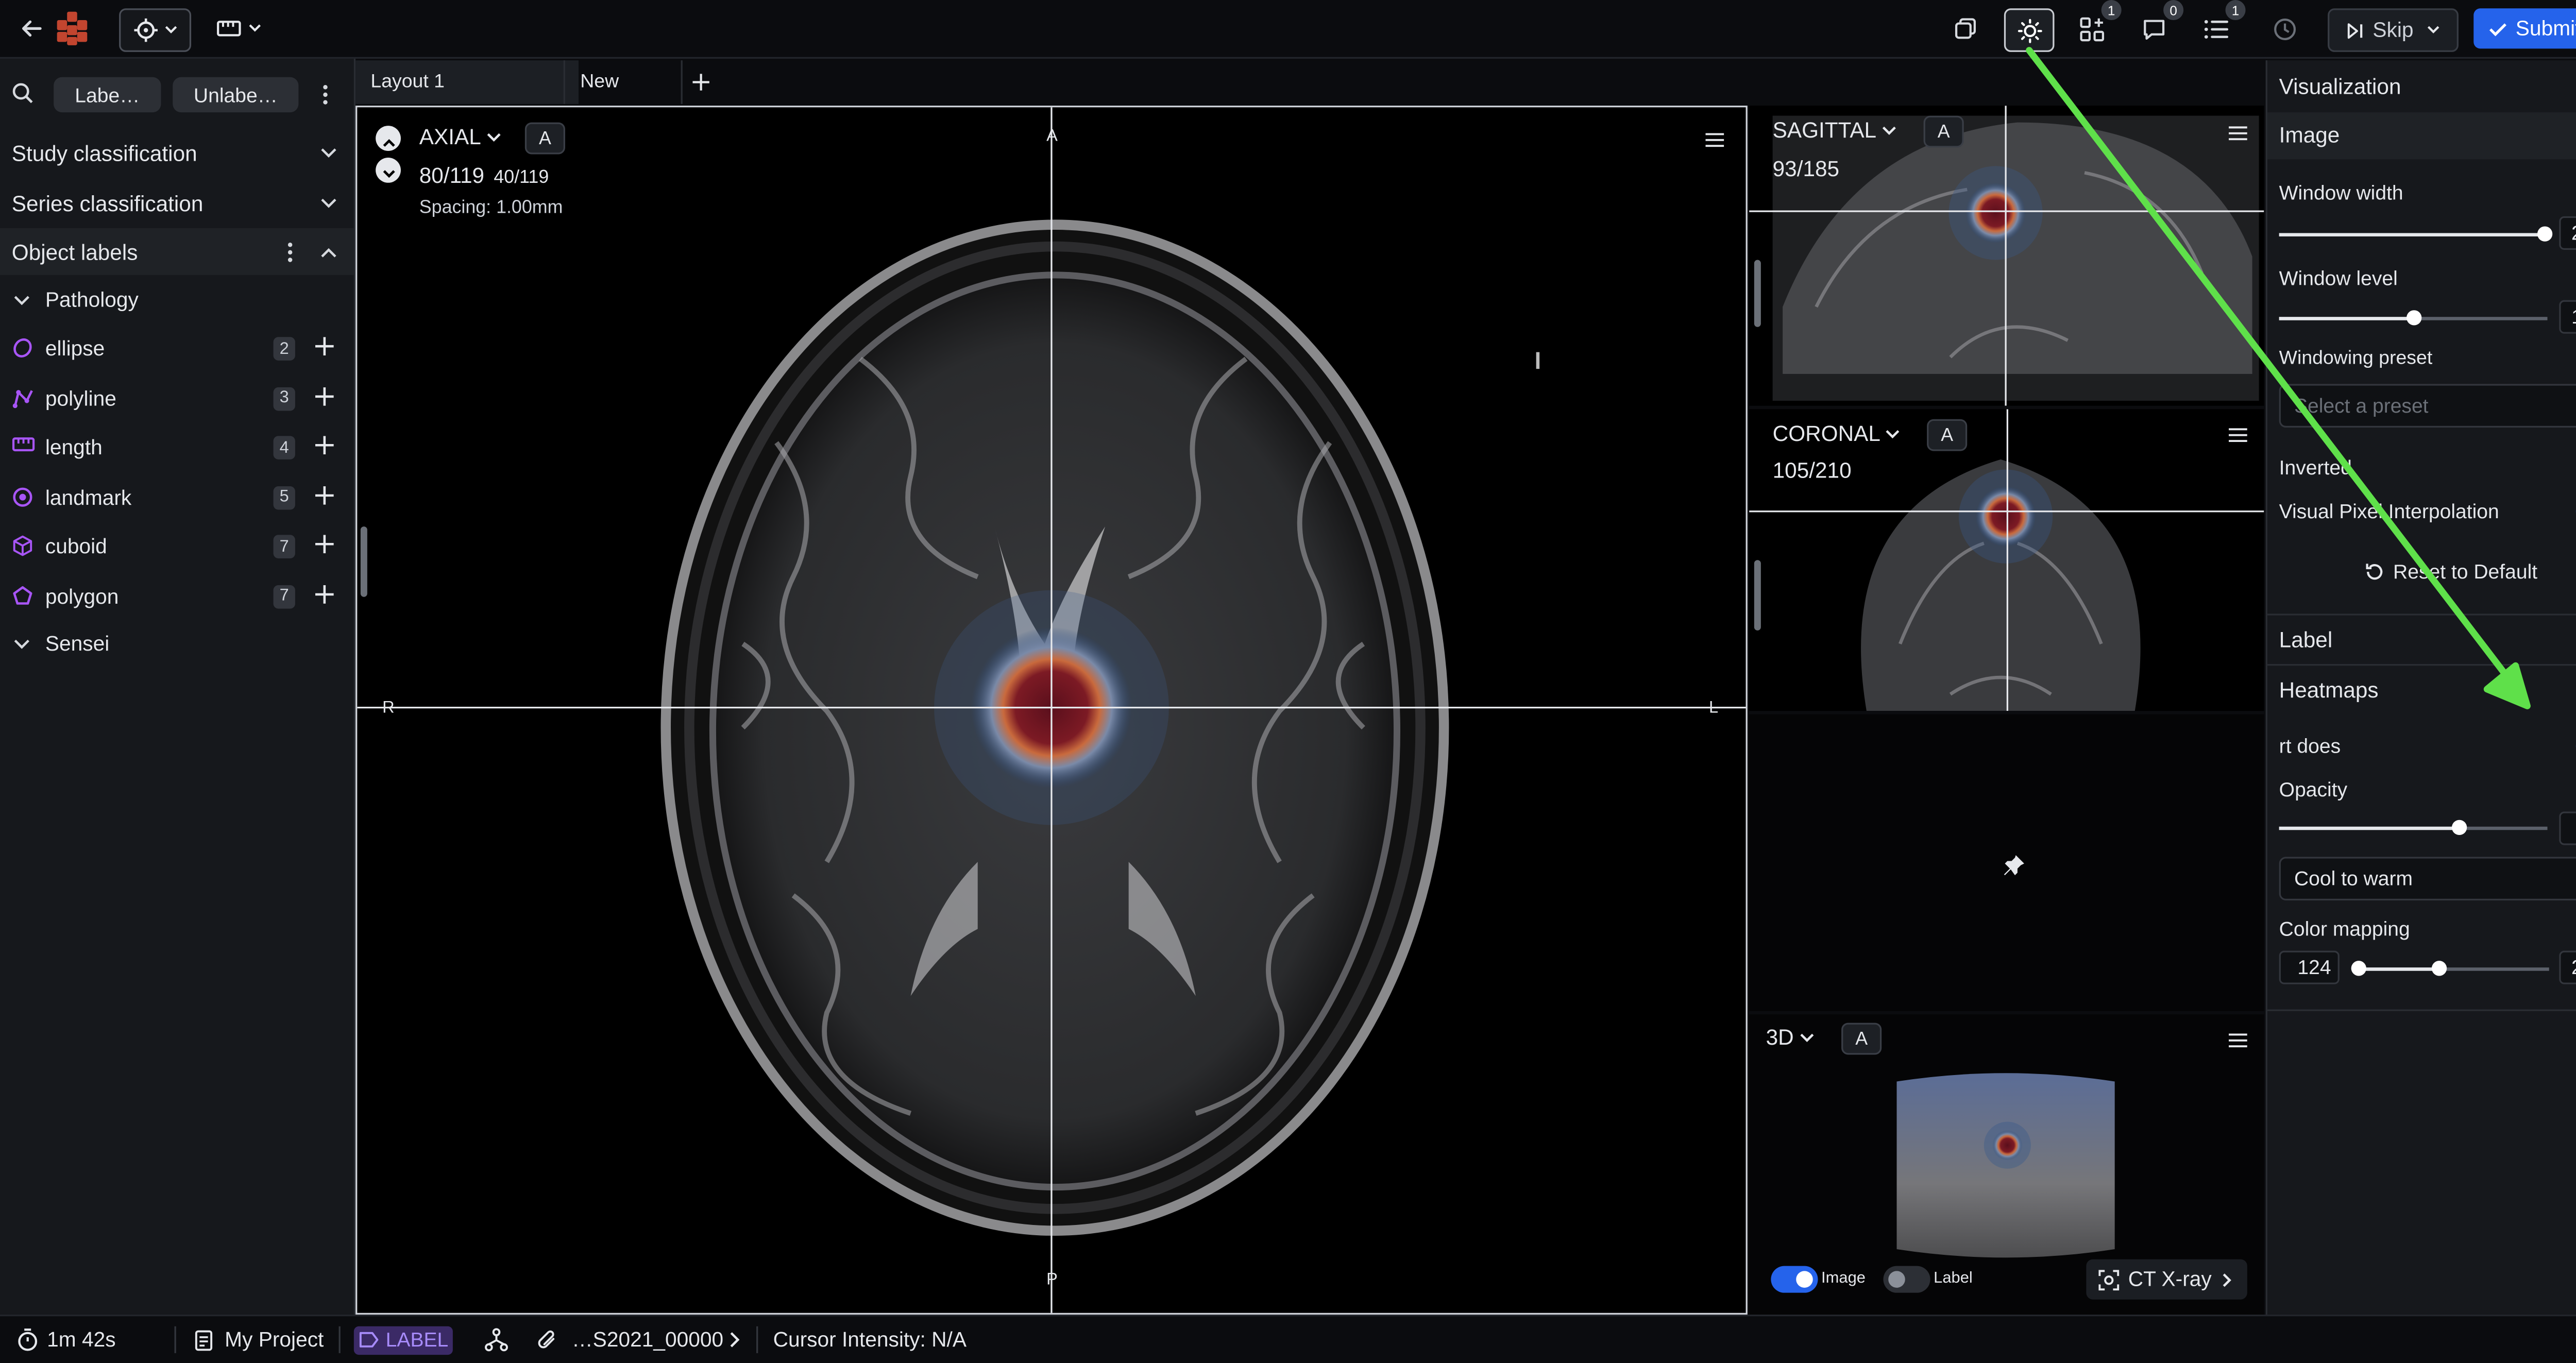 The image size is (2576, 1363). I want to click on label-item-landmark: landmark5, so click(177, 497).